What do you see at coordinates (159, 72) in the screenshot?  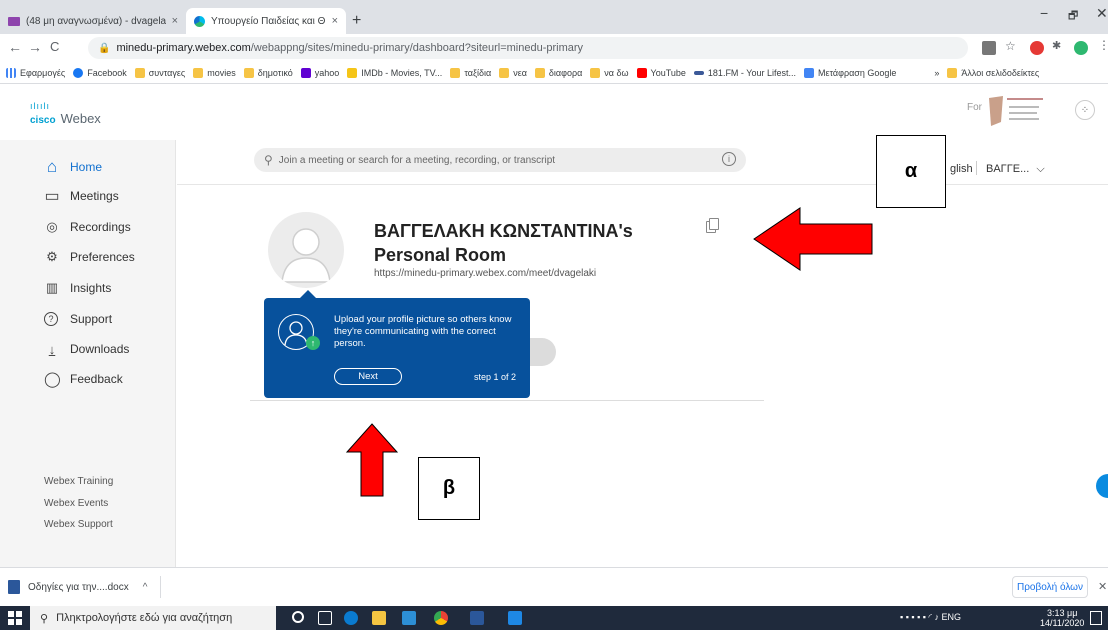 I see `bookmark-item: συνταγες` at bounding box center [159, 72].